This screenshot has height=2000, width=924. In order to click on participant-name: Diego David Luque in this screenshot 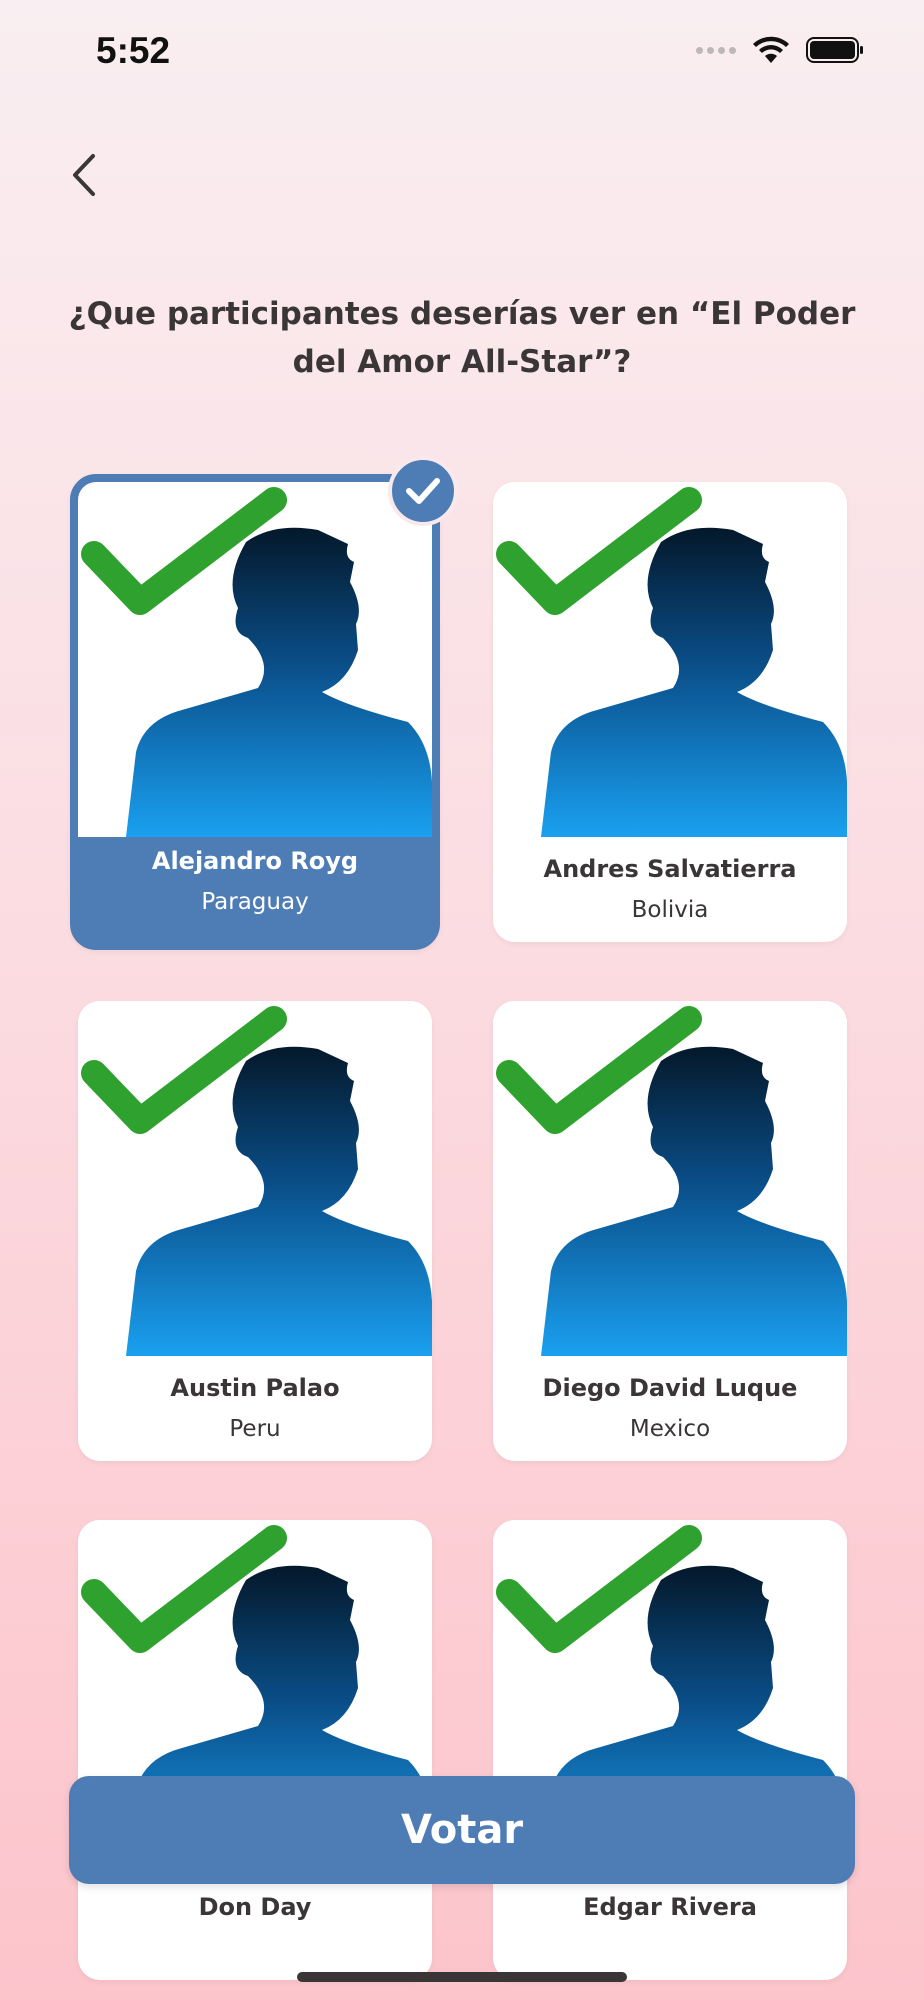, I will do `click(670, 1388)`.